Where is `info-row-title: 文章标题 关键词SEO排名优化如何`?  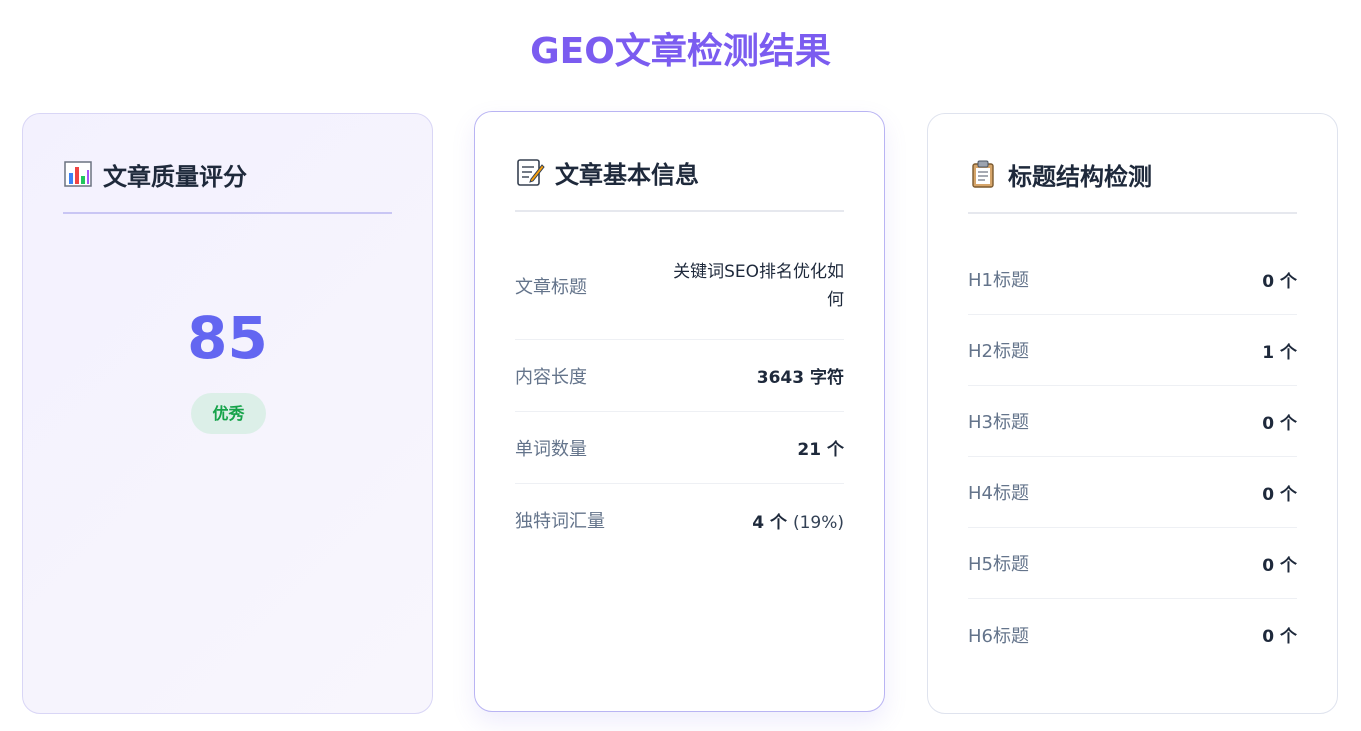 info-row-title: 文章标题 关键词SEO排名优化如何 is located at coordinates (679, 286).